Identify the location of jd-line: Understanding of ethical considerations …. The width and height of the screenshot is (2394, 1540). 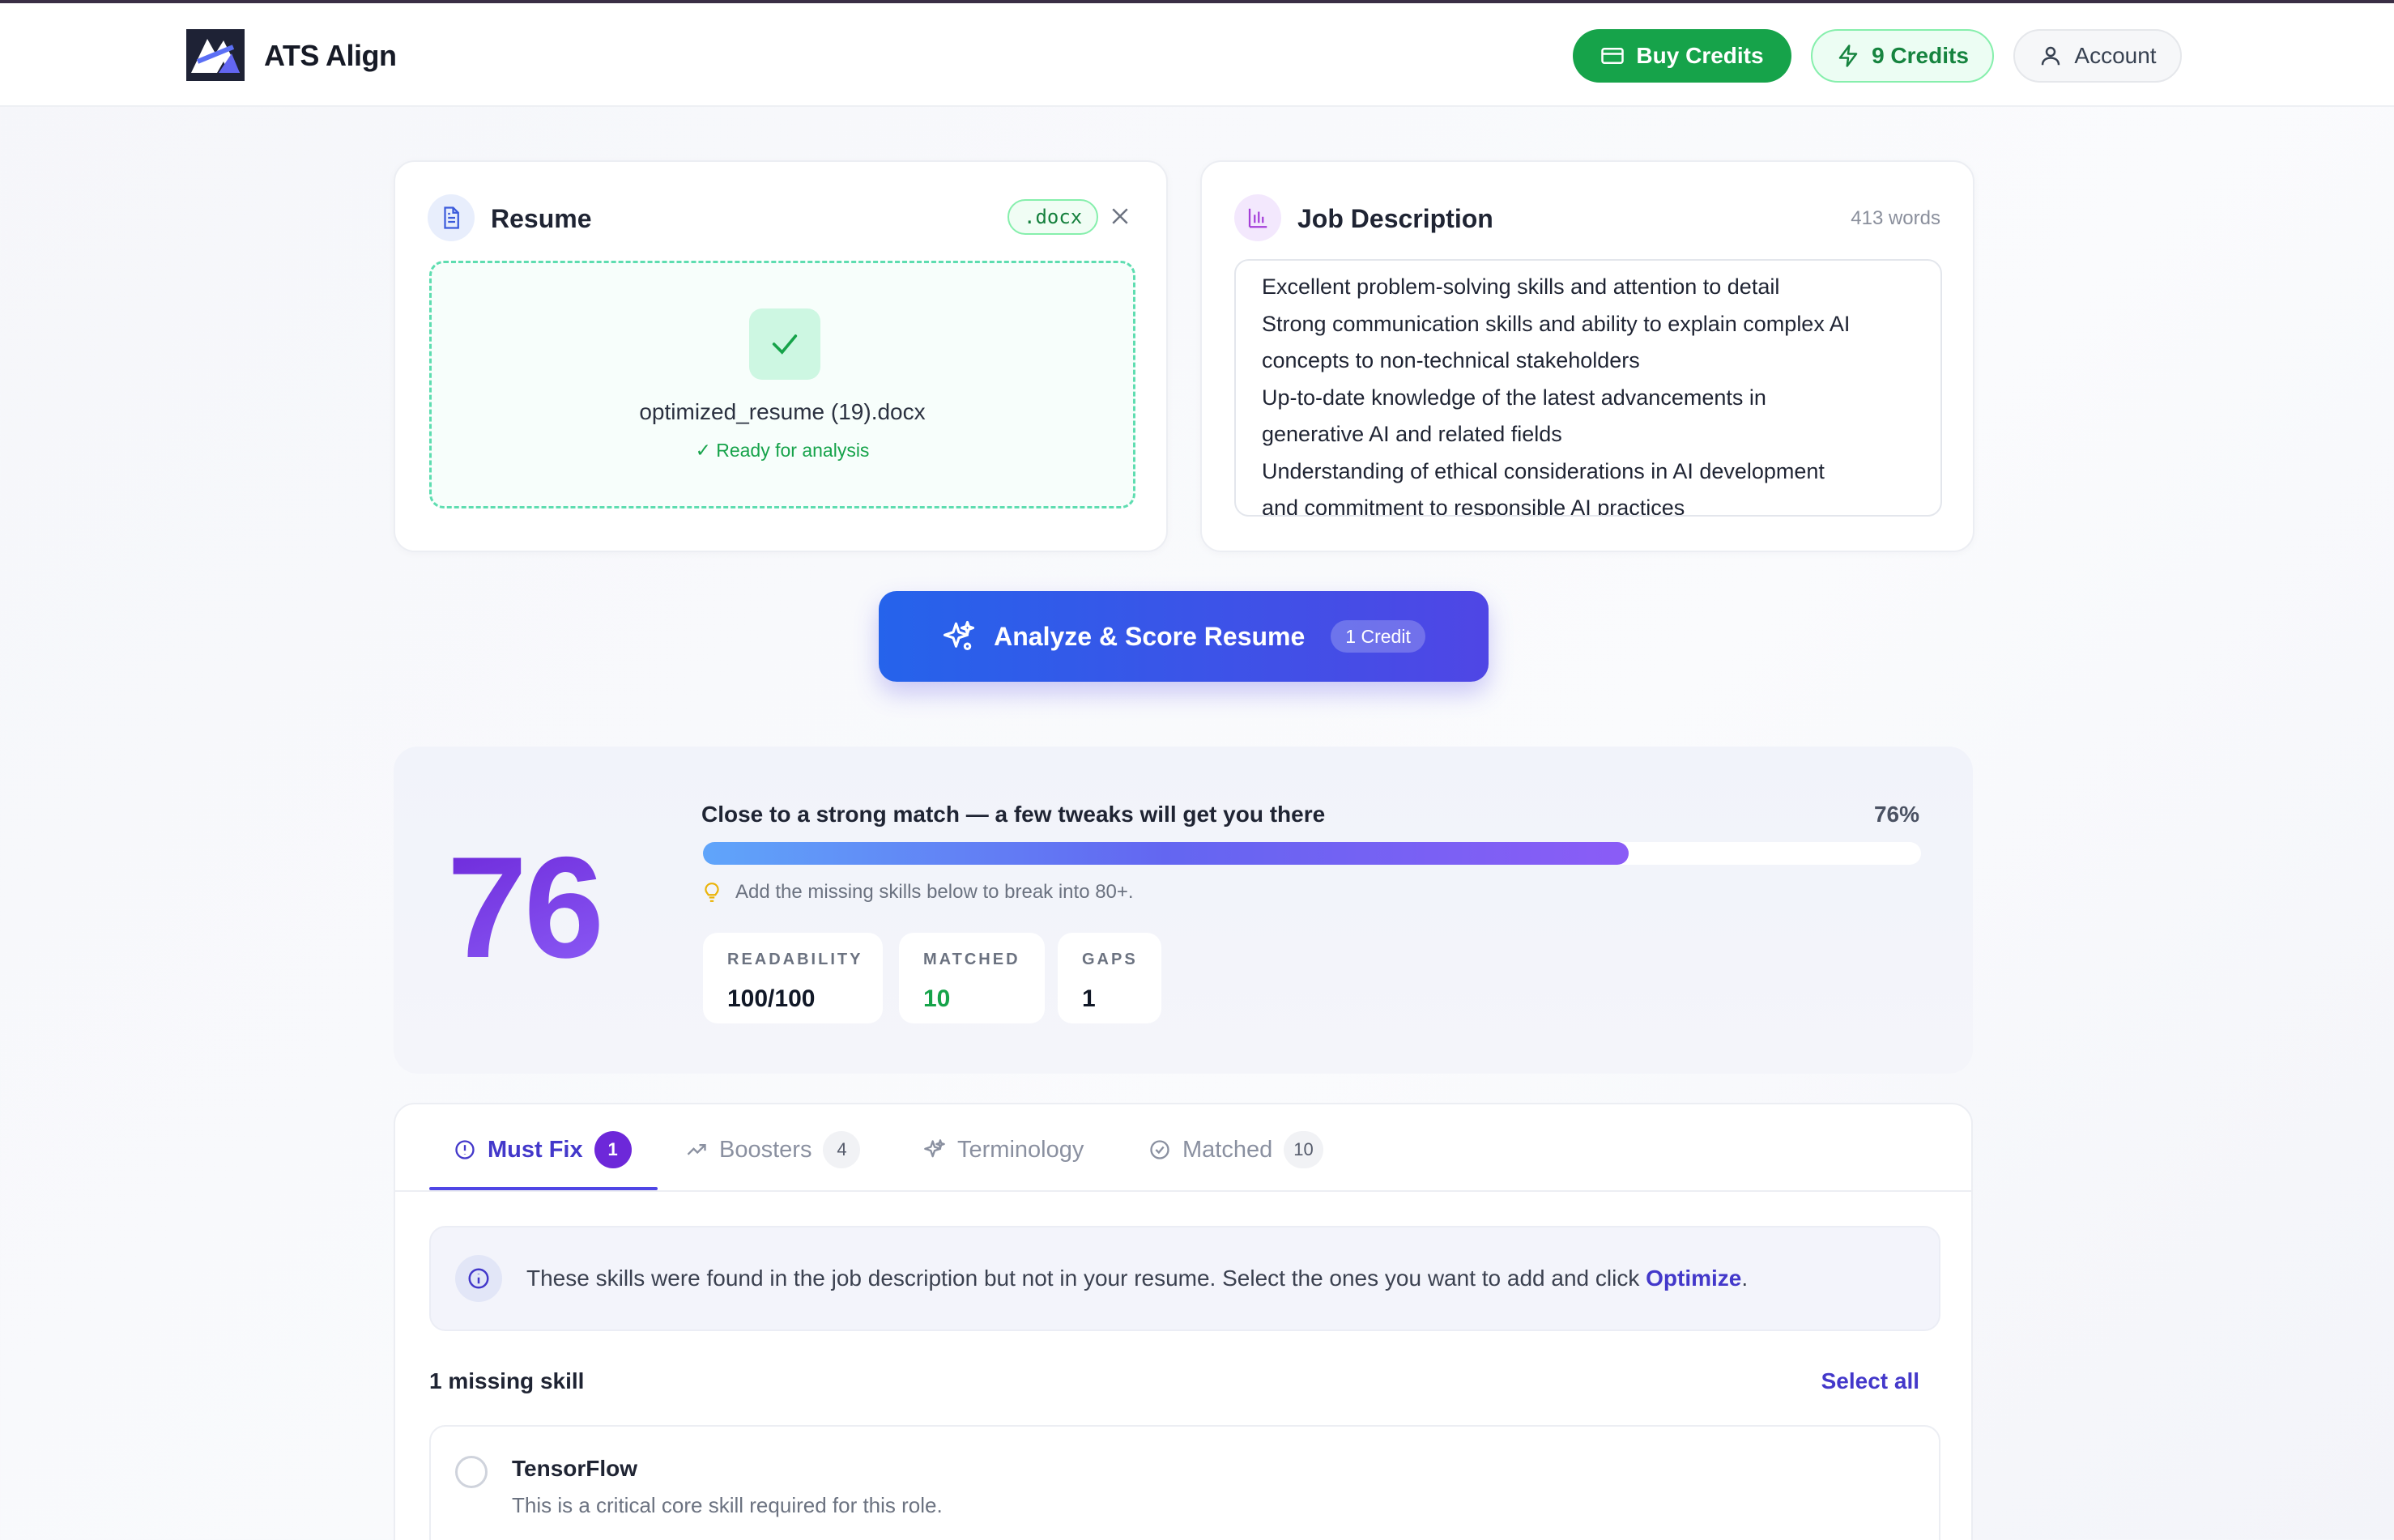
(1543, 470).